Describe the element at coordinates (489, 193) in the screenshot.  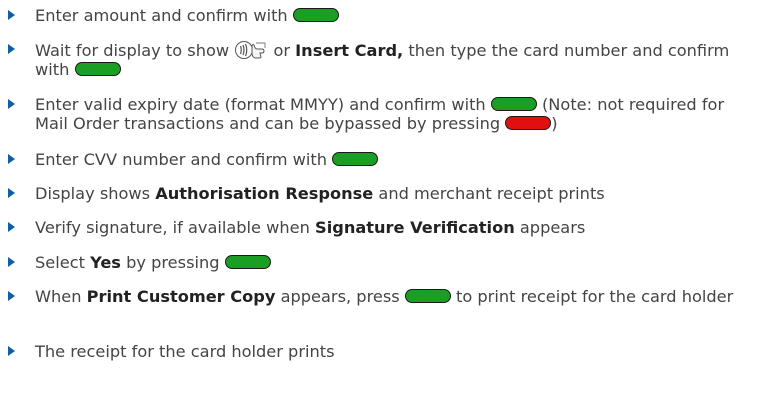
I see `step-text-segment: and merchant receipt prints` at that location.